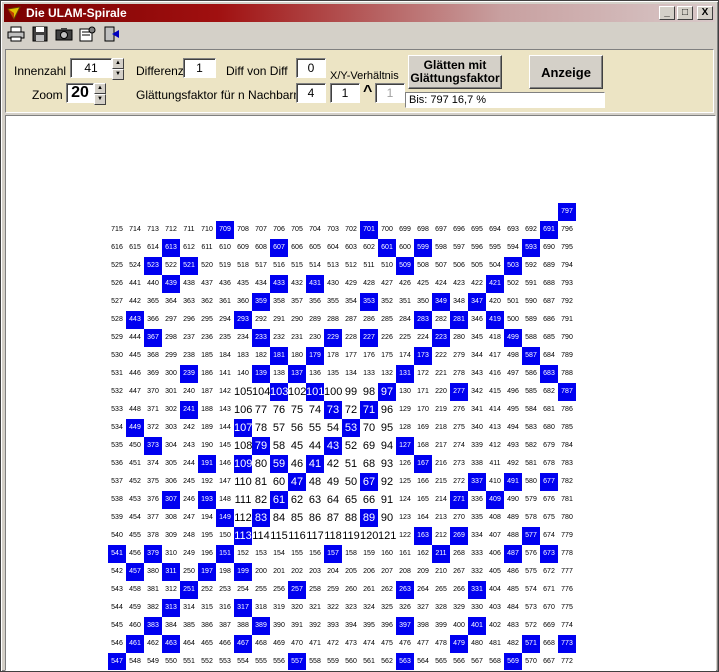 Image resolution: width=719 pixels, height=672 pixels. Describe the element at coordinates (549, 661) in the screenshot. I see `spiral-cell: 667` at that location.